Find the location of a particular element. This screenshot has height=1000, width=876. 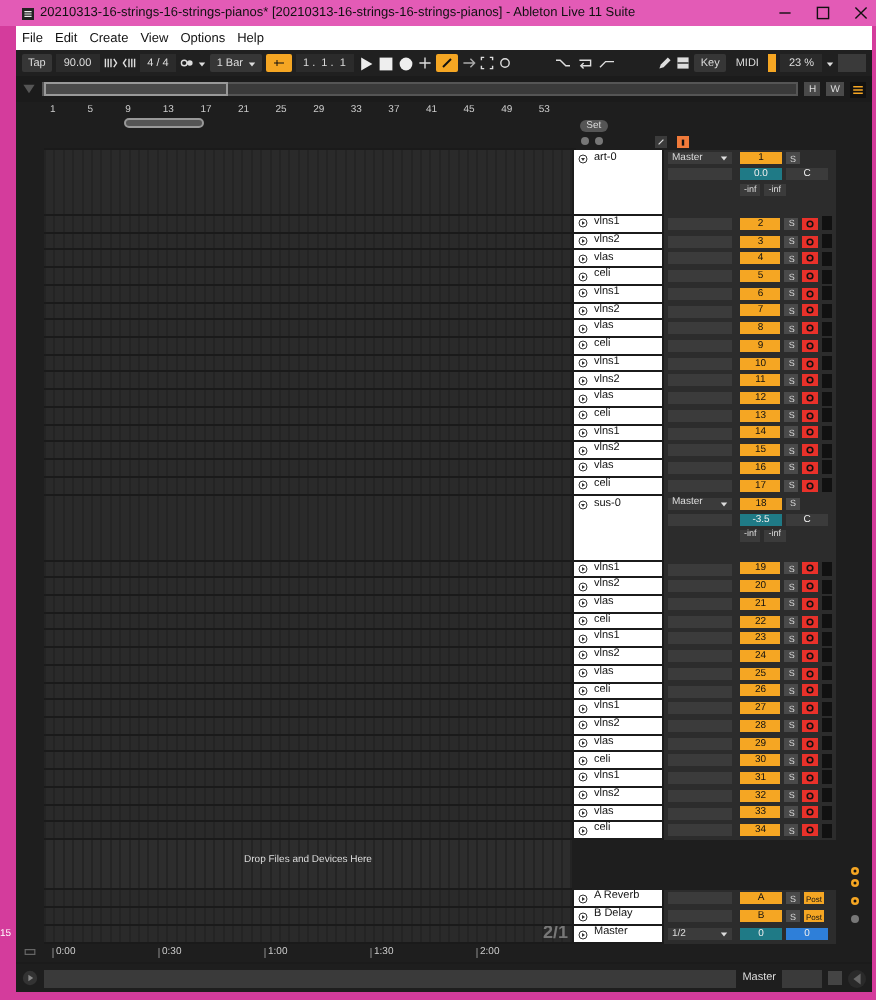

automation-arm-button is located at coordinates (446, 63).